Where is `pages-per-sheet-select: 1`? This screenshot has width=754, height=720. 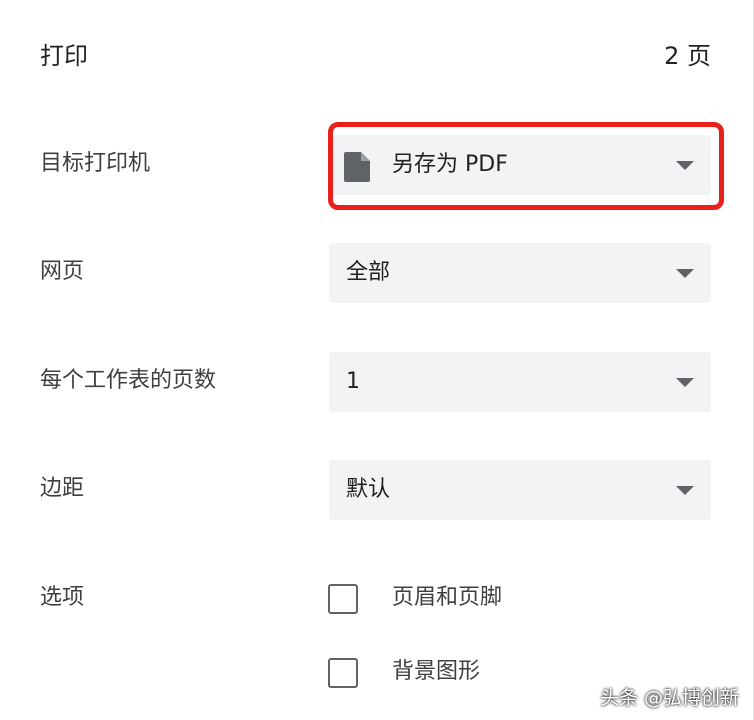 pages-per-sheet-select: 1 is located at coordinates (520, 382).